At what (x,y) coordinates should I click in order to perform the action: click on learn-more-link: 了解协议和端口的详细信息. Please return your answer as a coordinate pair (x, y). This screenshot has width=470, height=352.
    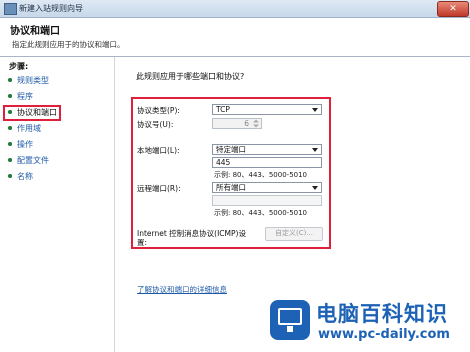
    Looking at the image, I should click on (182, 289).